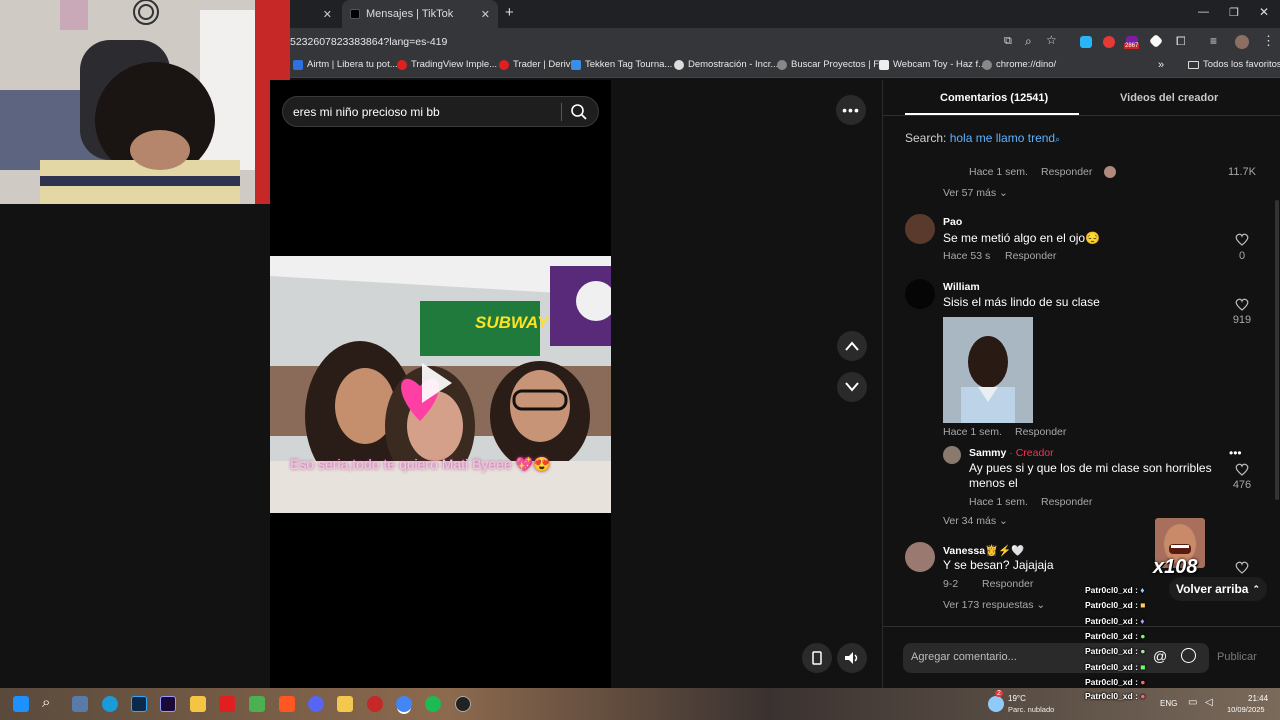  Describe the element at coordinates (975, 521) in the screenshot. I see `view-more-replies: Ver 34 más ⌄` at that location.